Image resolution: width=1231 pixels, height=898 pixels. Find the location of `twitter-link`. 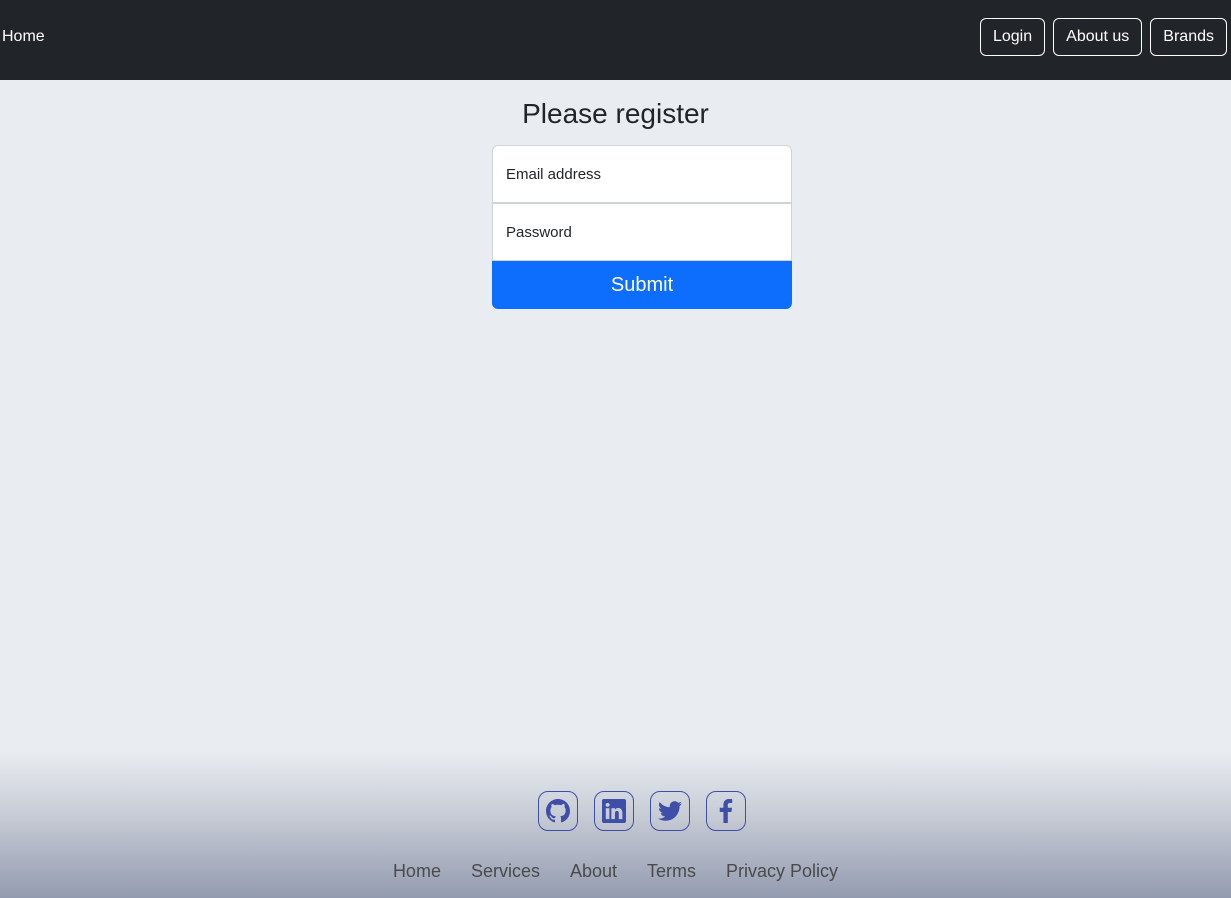

twitter-link is located at coordinates (670, 811).